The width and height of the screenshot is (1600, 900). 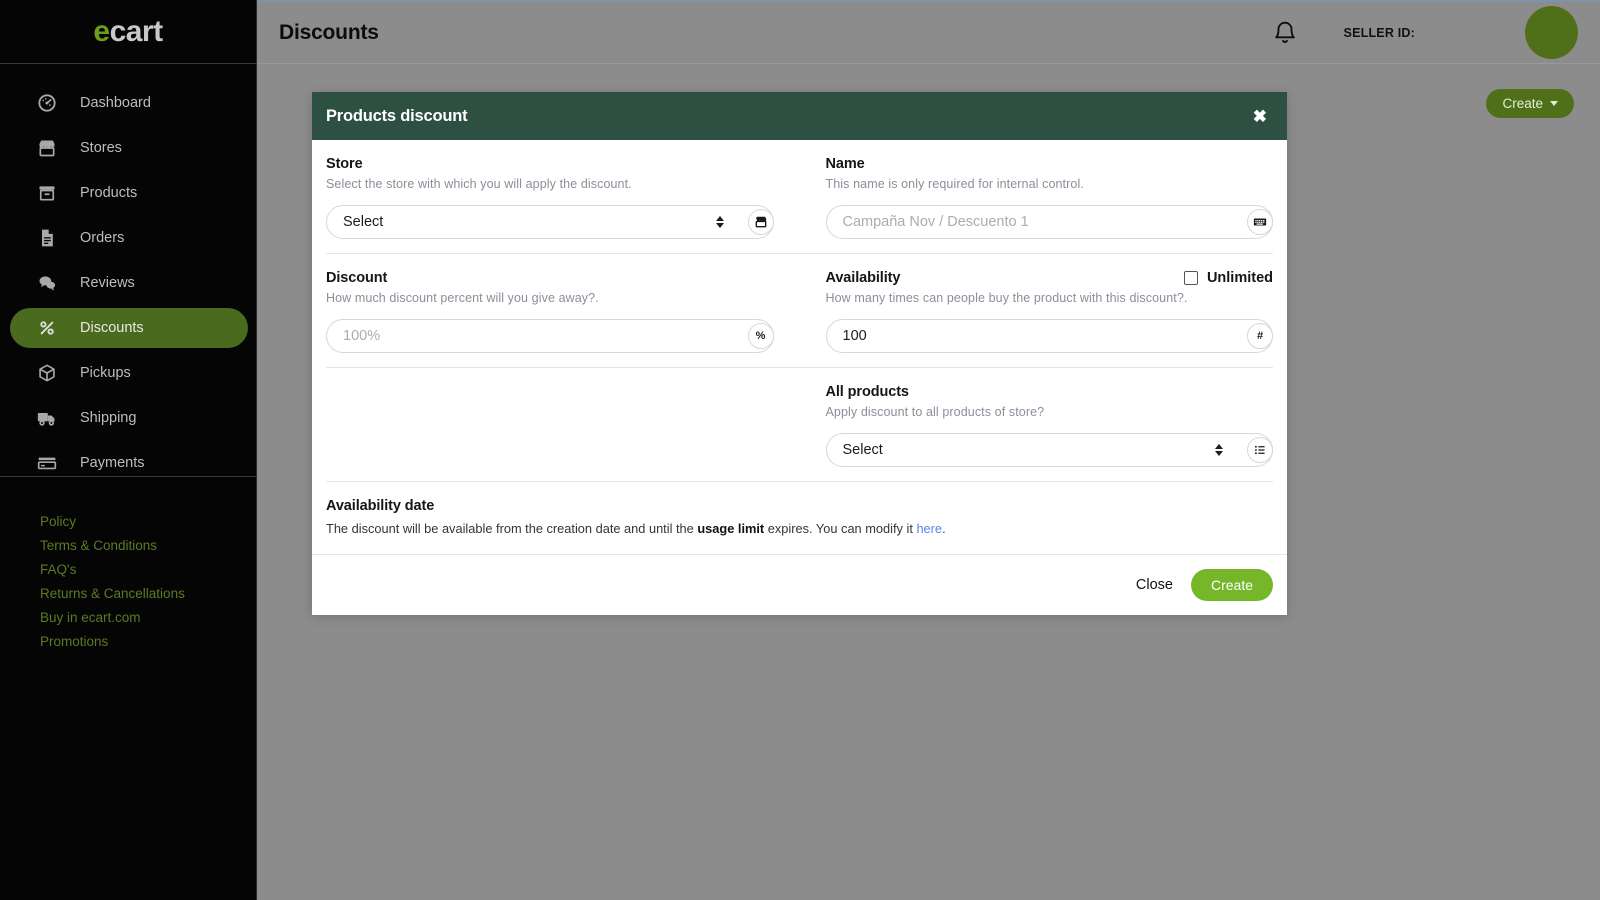 What do you see at coordinates (854, 336) in the screenshot?
I see `availability-input-value: 100` at bounding box center [854, 336].